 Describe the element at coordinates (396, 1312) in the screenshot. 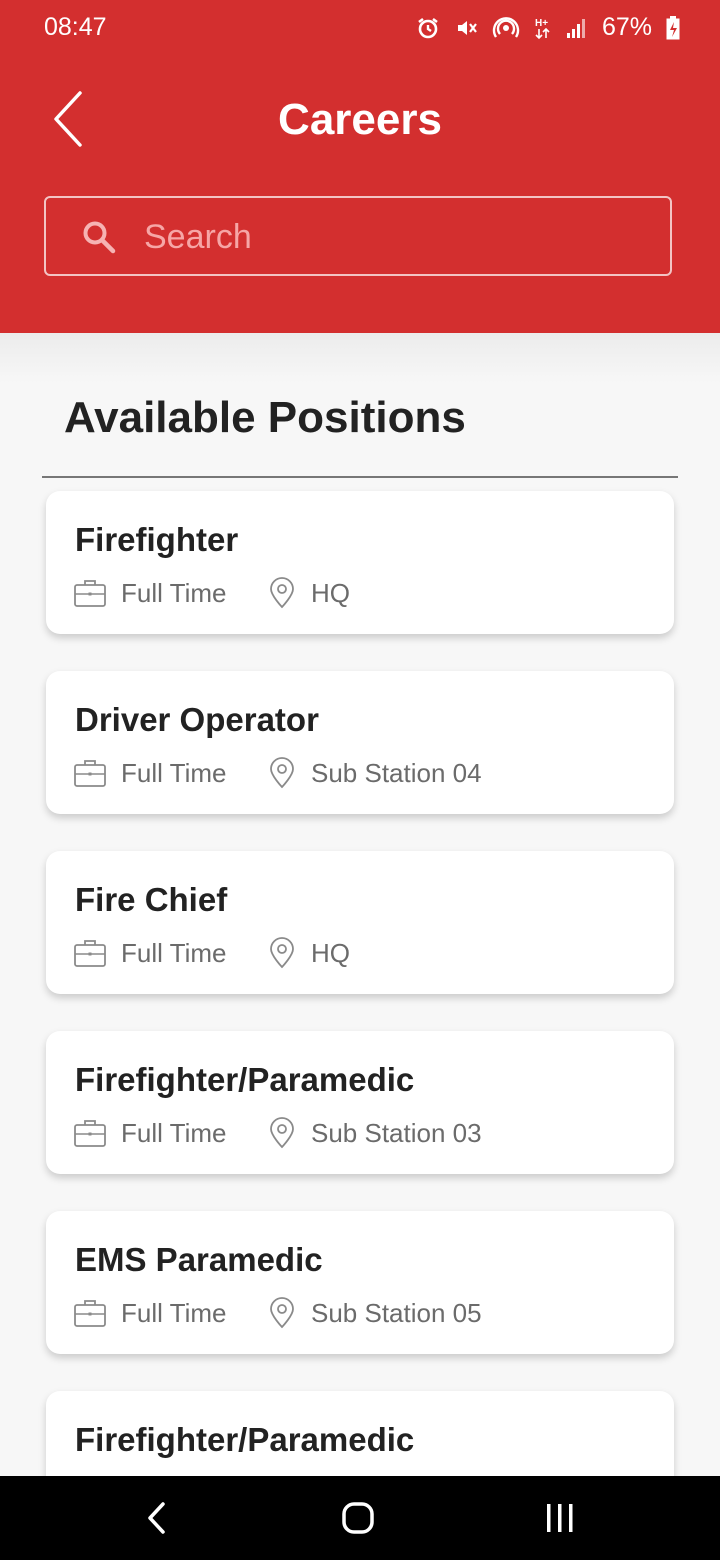

I see `job-location: Sub Station 05` at that location.